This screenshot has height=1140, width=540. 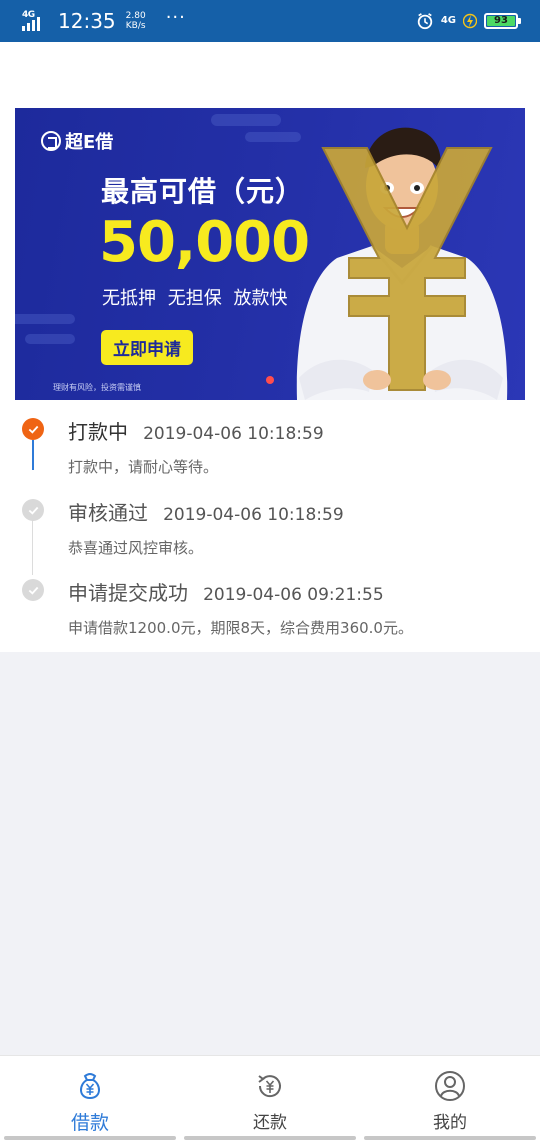 I want to click on bottom-nav: 借款 还款 我的, so click(x=270, y=1097).